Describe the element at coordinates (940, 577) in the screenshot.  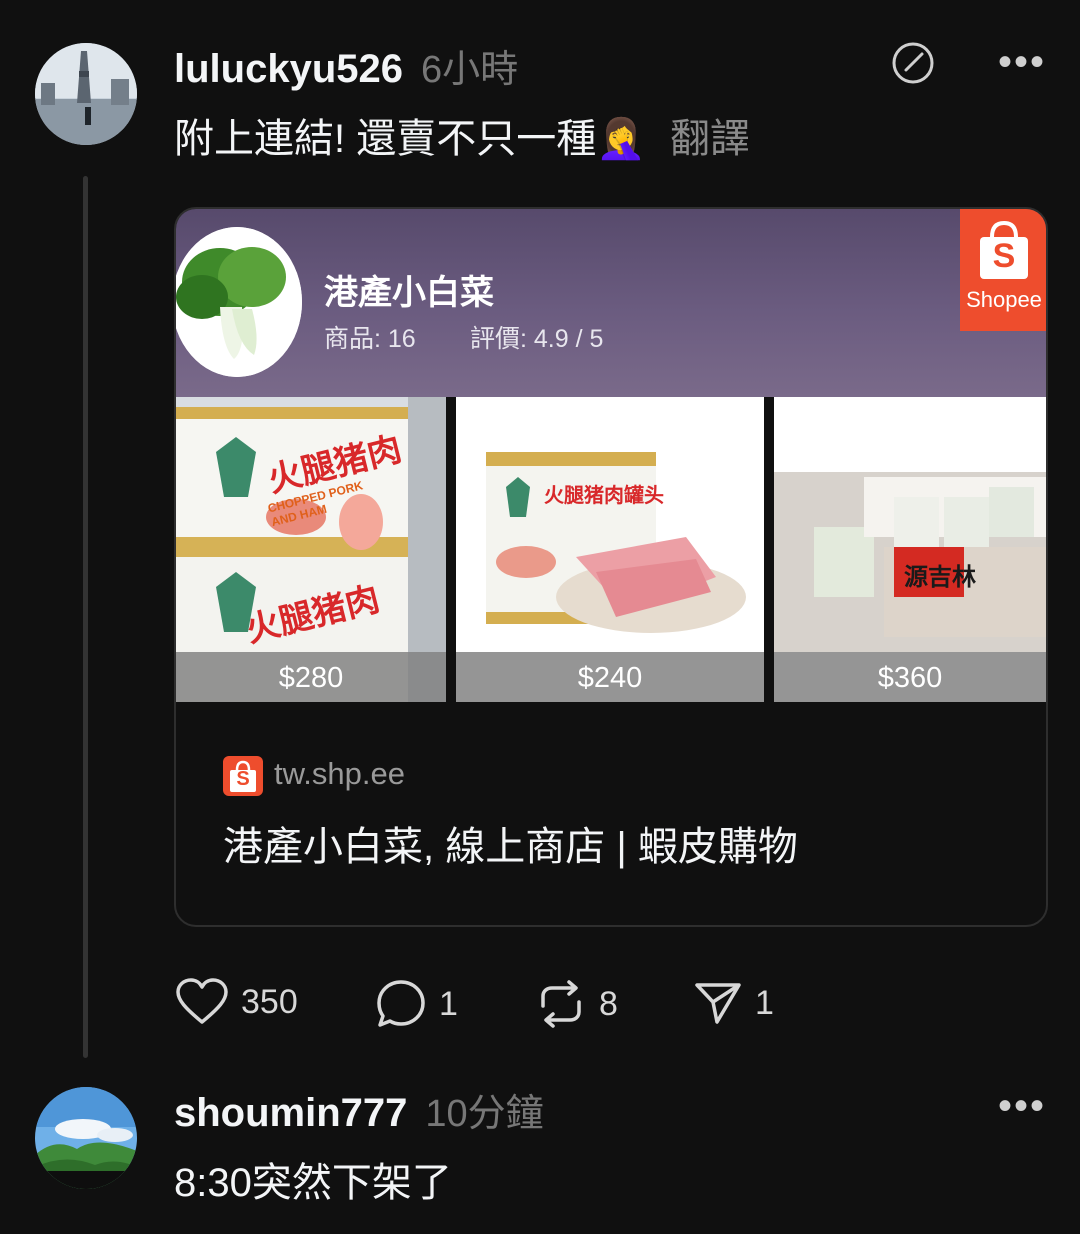
I see `product-label: 源吉林` at that location.